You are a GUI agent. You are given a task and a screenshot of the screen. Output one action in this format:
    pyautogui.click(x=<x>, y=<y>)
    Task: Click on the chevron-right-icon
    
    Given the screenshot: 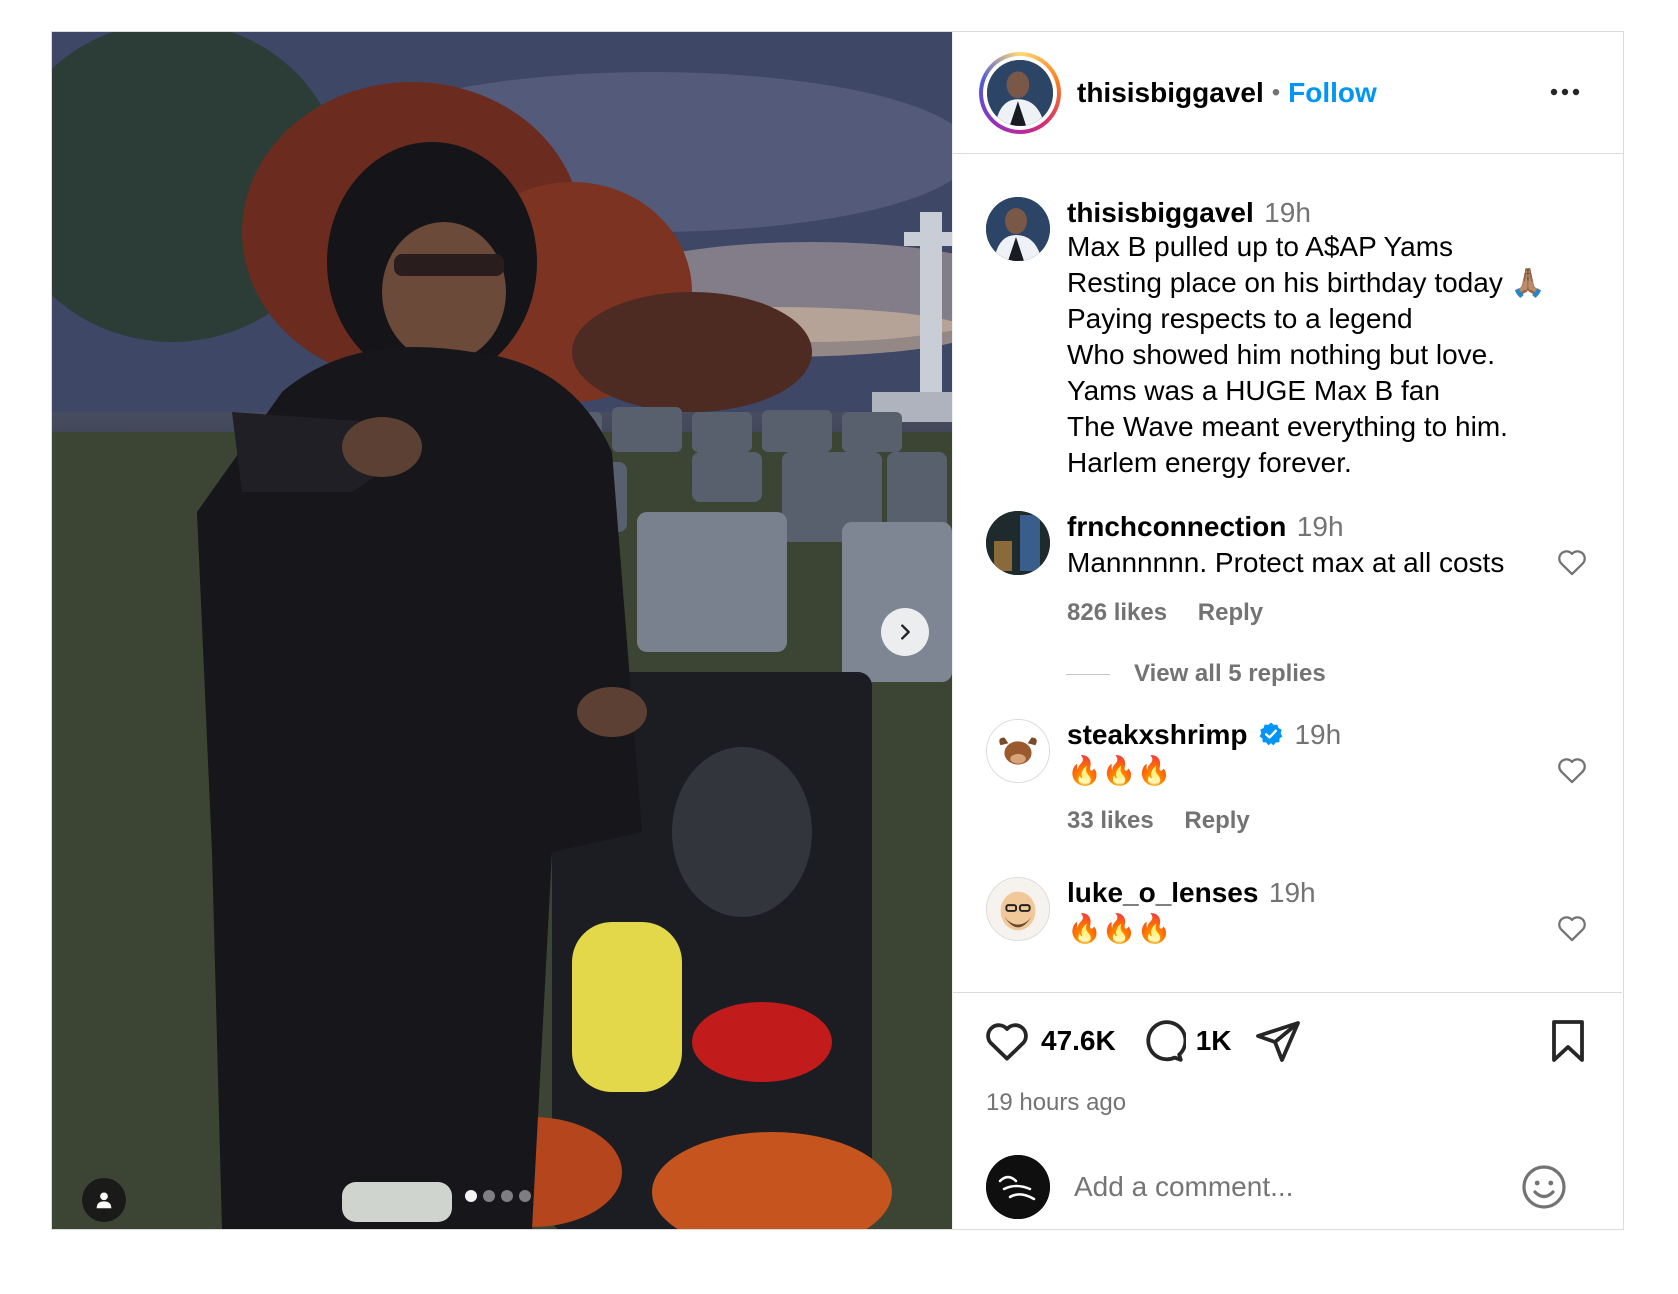 What is the action you would take?
    pyautogui.click(x=905, y=632)
    